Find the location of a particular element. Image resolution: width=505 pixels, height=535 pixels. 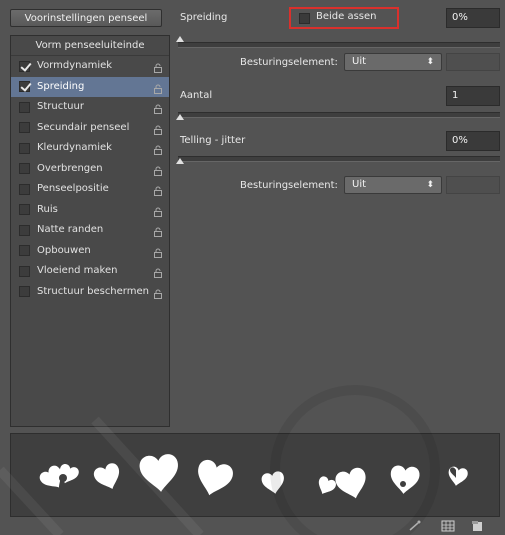

scatter-value-field: 0% is located at coordinates (473, 18).